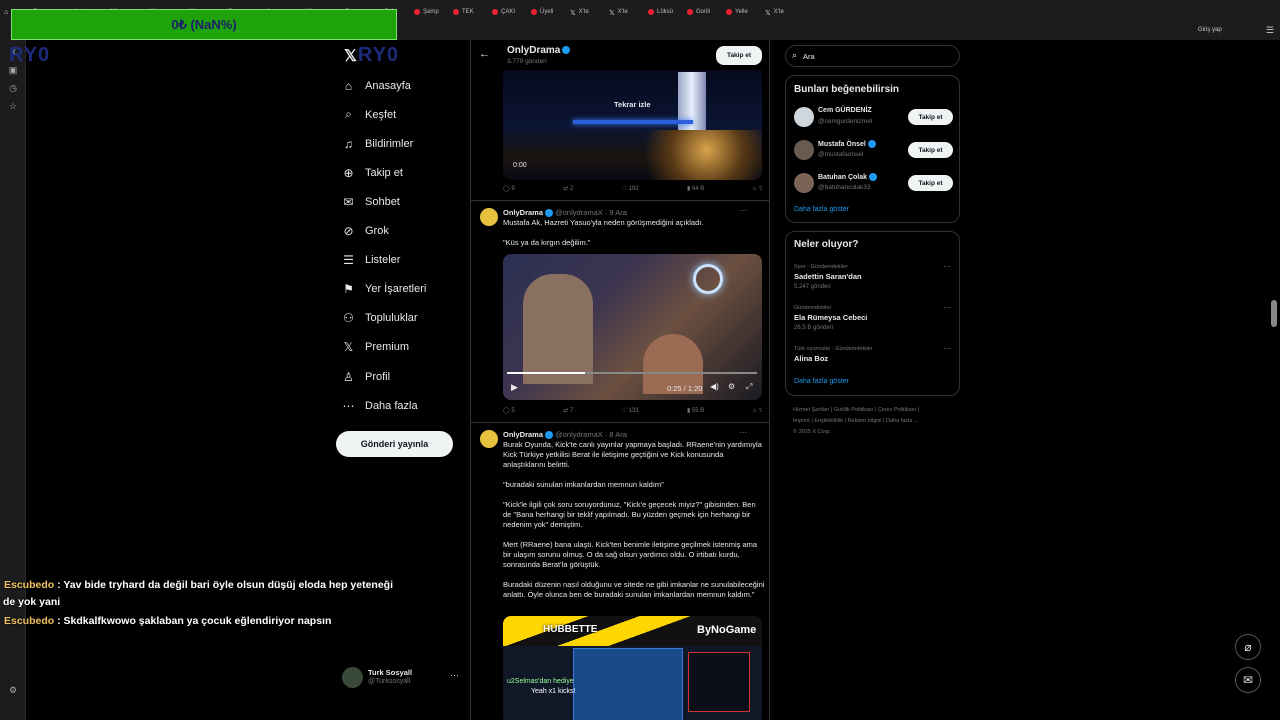 The width and height of the screenshot is (1280, 720). Describe the element at coordinates (568, 410) in the screenshot. I see `repost-button: ⇄ 7` at that location.